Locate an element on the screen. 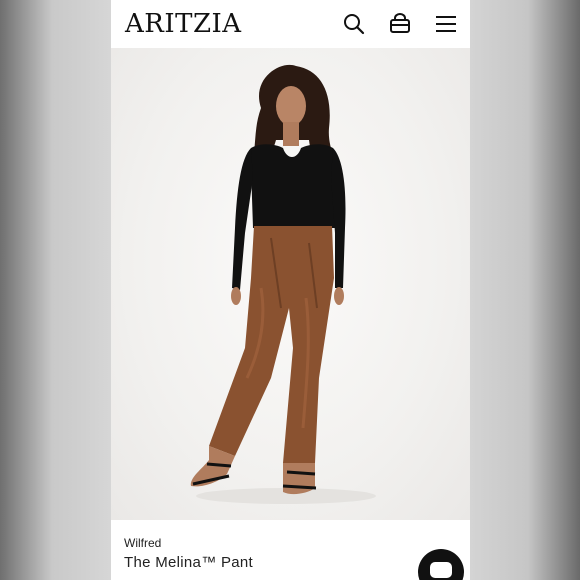 This screenshot has height=580, width=580. shopping-bag-icon is located at coordinates (400, 24).